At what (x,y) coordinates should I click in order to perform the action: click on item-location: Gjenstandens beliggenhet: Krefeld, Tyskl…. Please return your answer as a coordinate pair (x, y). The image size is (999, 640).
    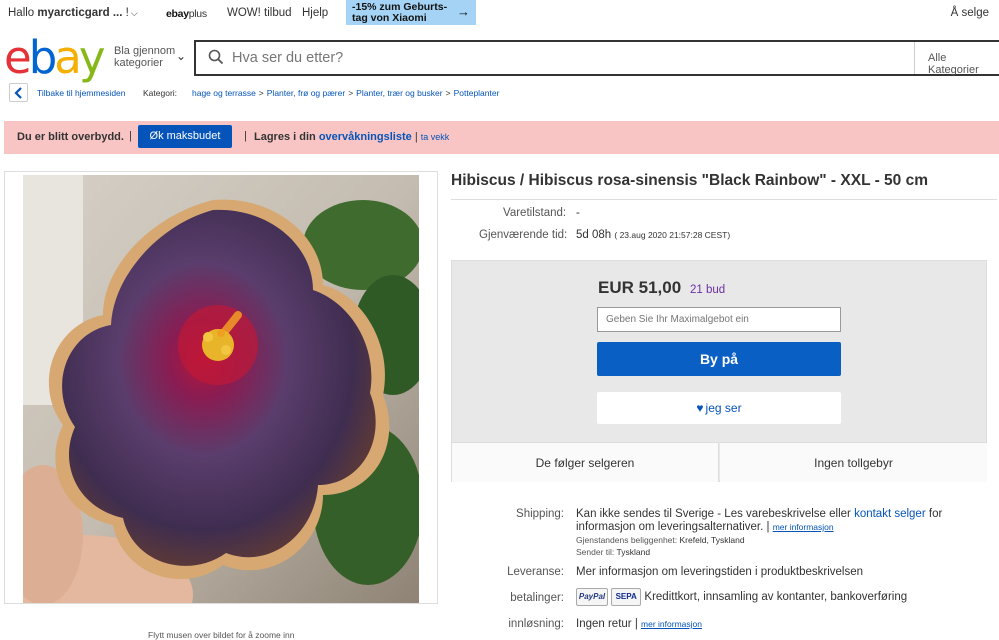
    Looking at the image, I should click on (660, 540).